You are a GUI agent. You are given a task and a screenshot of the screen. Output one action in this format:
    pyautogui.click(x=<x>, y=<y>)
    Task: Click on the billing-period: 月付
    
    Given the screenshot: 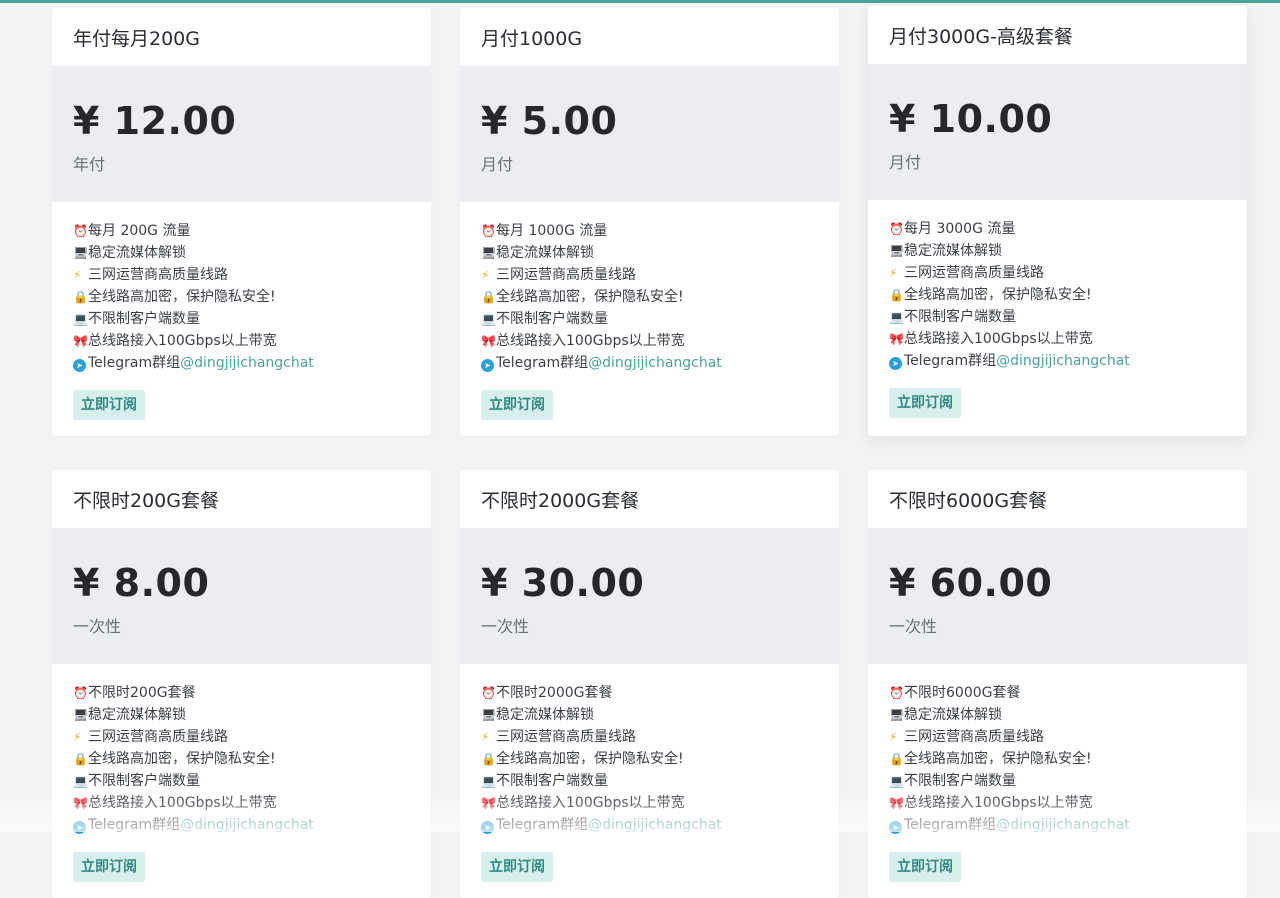 What is the action you would take?
    pyautogui.click(x=649, y=163)
    